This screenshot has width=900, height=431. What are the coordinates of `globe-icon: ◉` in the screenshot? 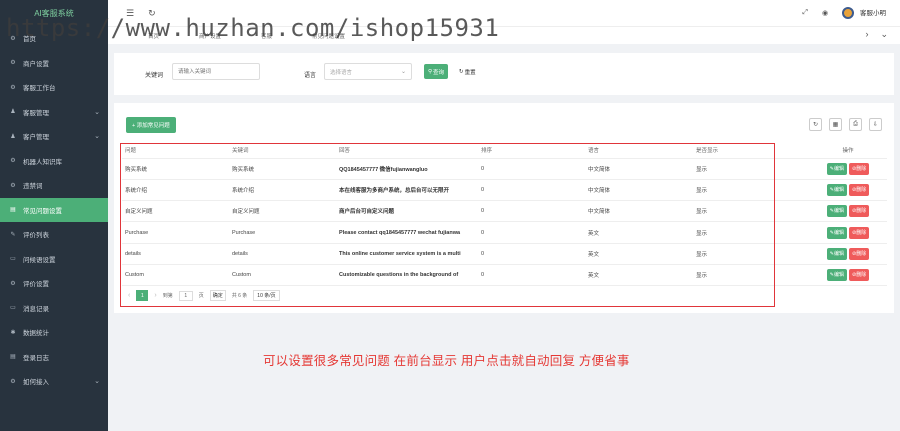 It's located at (825, 13).